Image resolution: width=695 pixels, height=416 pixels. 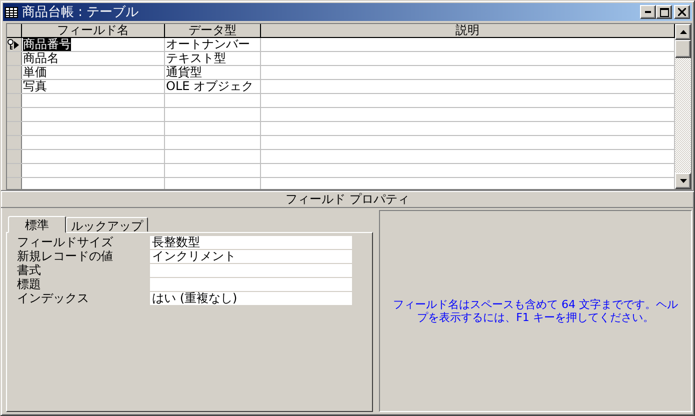 What do you see at coordinates (29, 271) in the screenshot?
I see `property-label: 書式` at bounding box center [29, 271].